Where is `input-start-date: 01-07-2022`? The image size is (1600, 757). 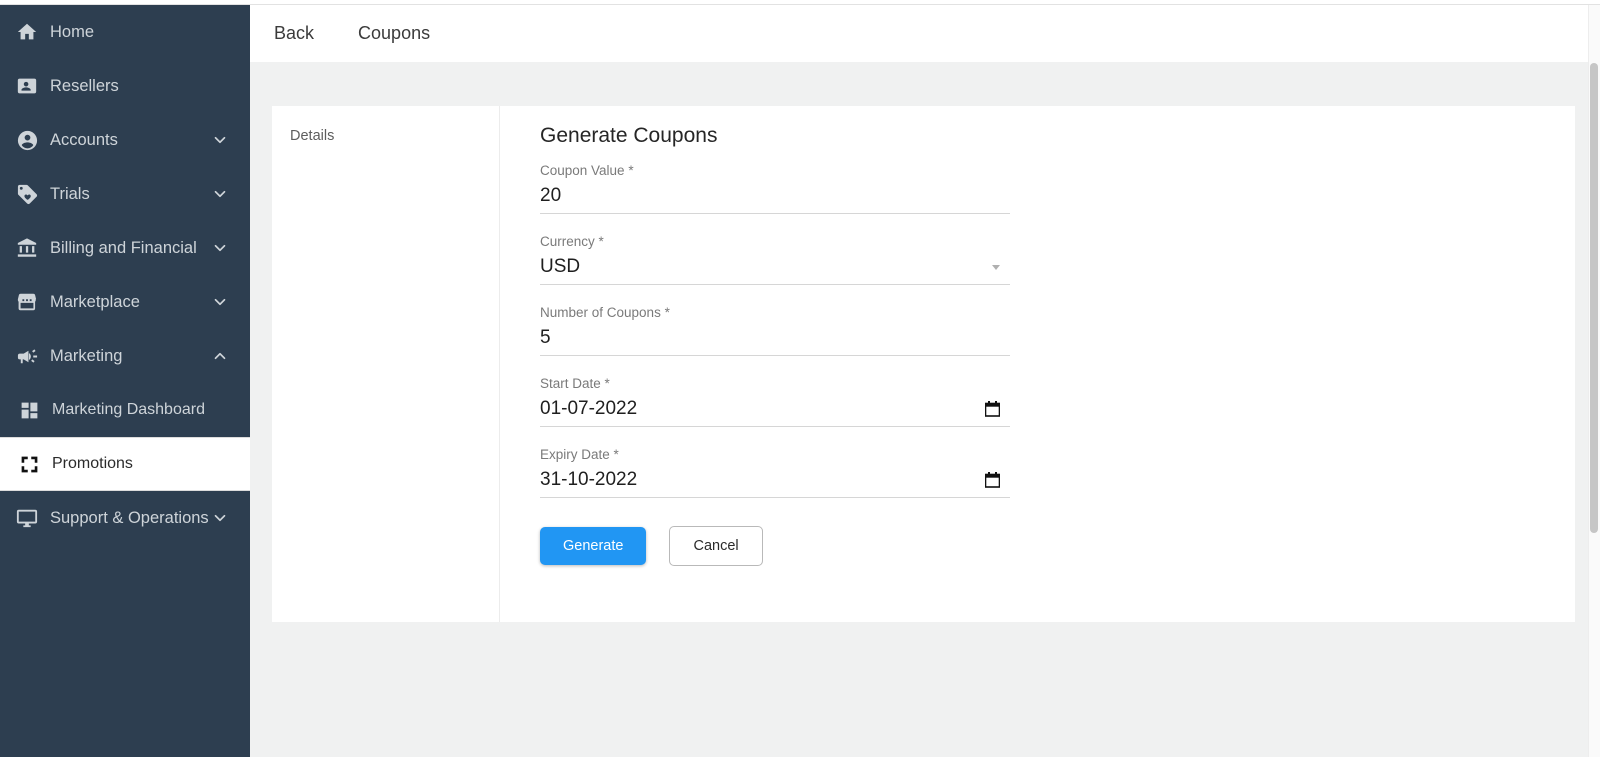 input-start-date: 01-07-2022 is located at coordinates (775, 411).